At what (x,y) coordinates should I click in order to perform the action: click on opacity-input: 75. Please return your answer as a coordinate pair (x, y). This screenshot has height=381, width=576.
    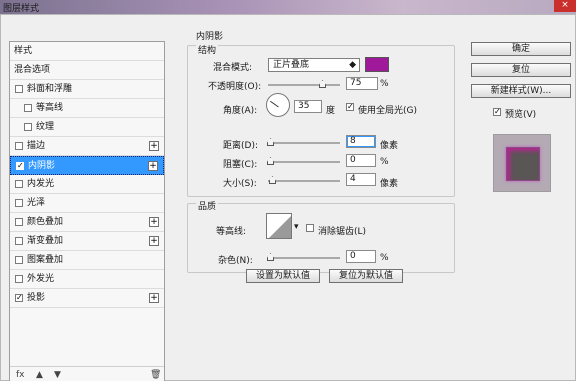
    Looking at the image, I should click on (362, 83).